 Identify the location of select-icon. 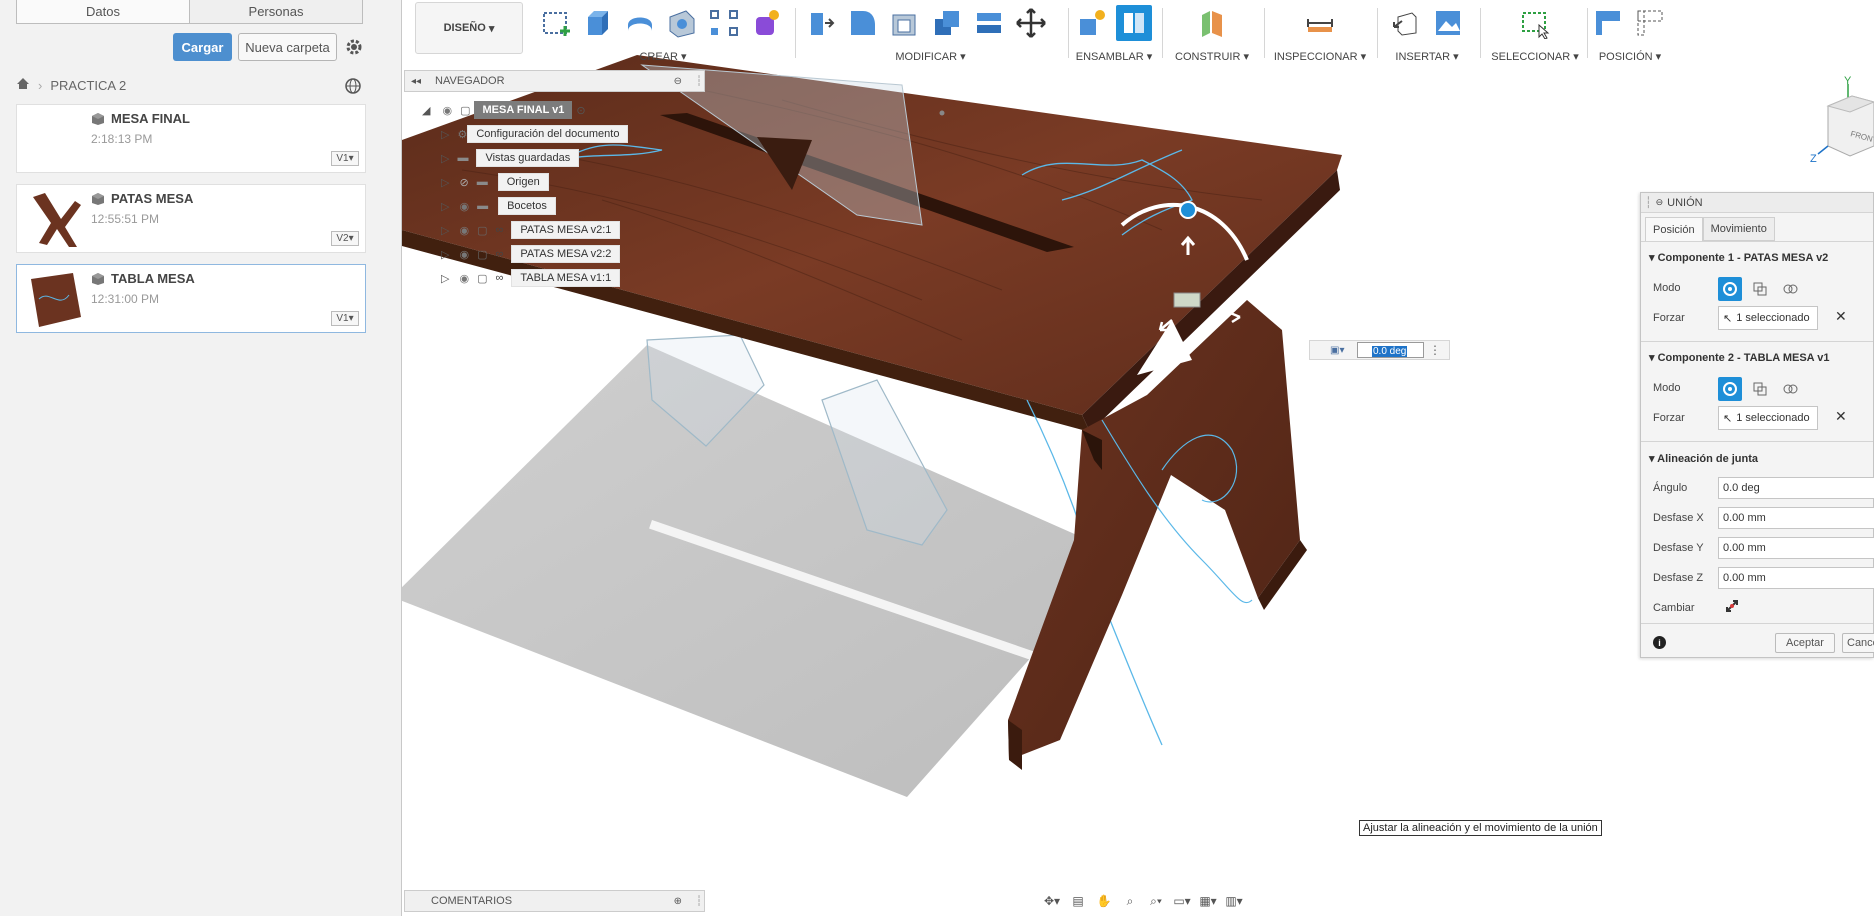
(1535, 23).